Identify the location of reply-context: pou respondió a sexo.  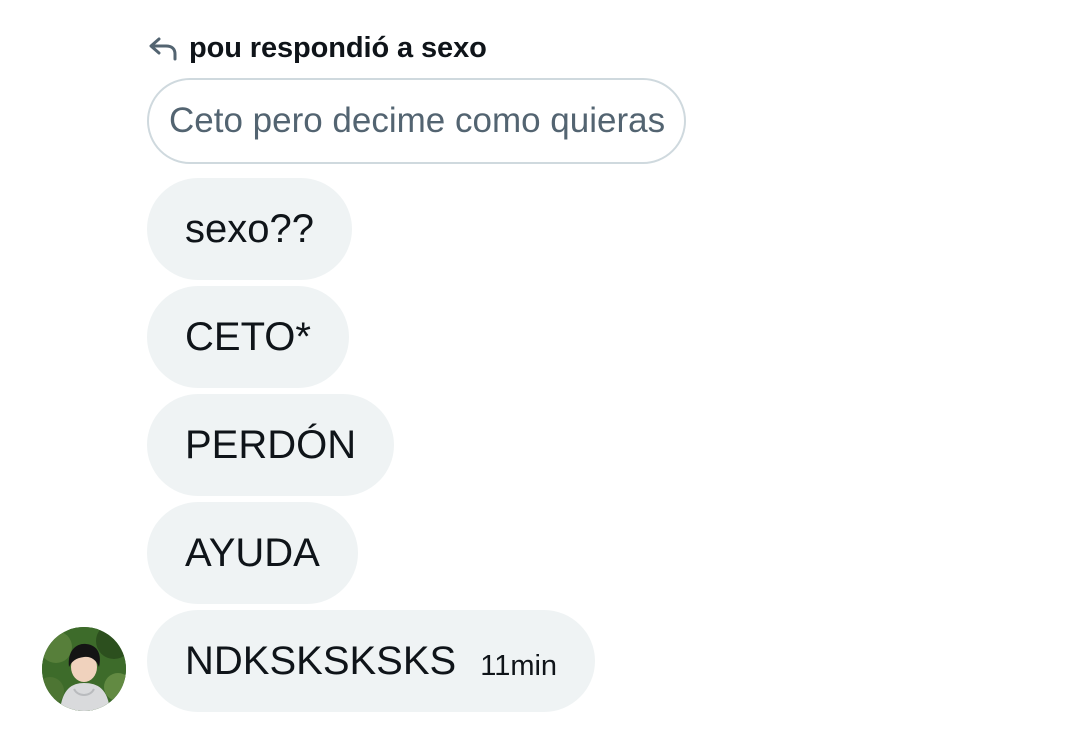
(317, 48).